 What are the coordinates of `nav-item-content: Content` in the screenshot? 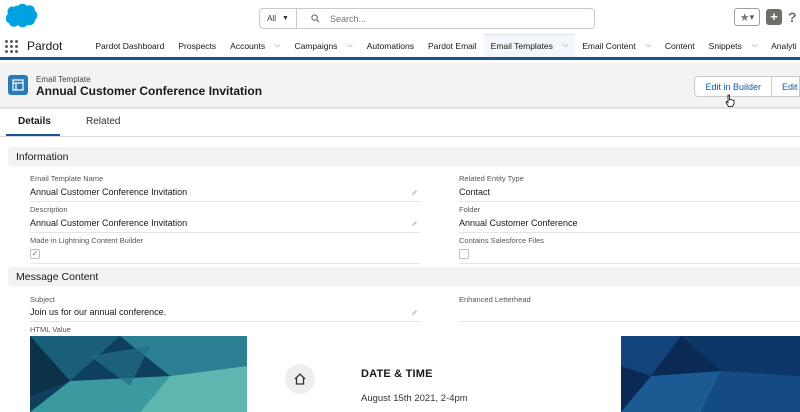 It's located at (680, 45).